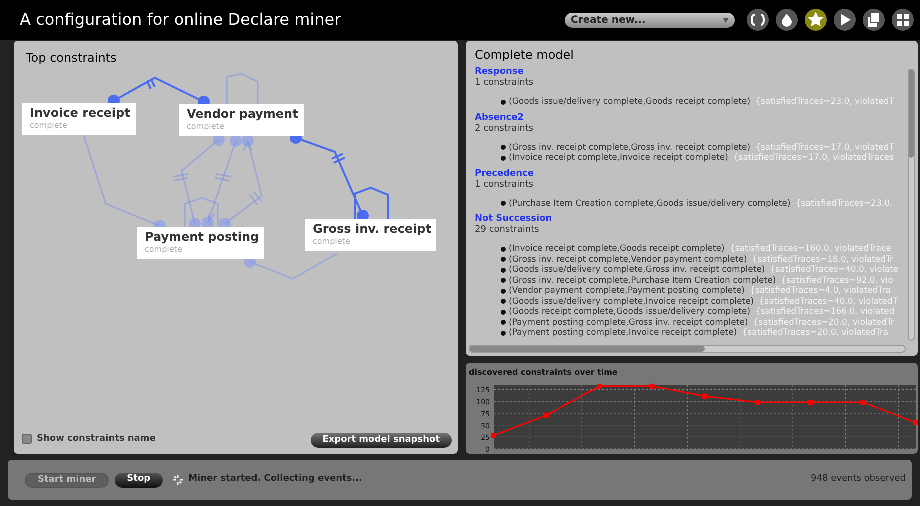  Describe the element at coordinates (139, 480) in the screenshot. I see `stop-button: Stop` at that location.